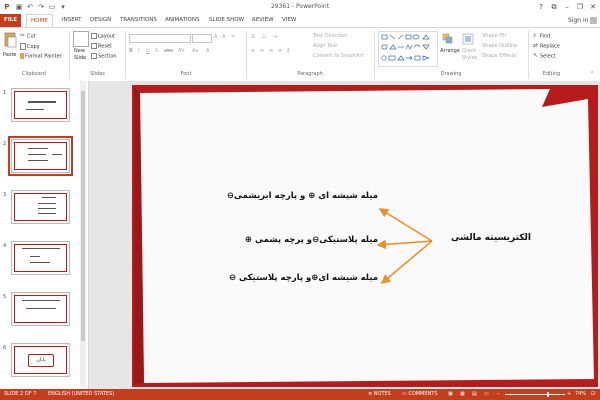 The image size is (600, 400). Describe the element at coordinates (469, 58) in the screenshot. I see `quick-styles-button-line2: Styles` at that location.